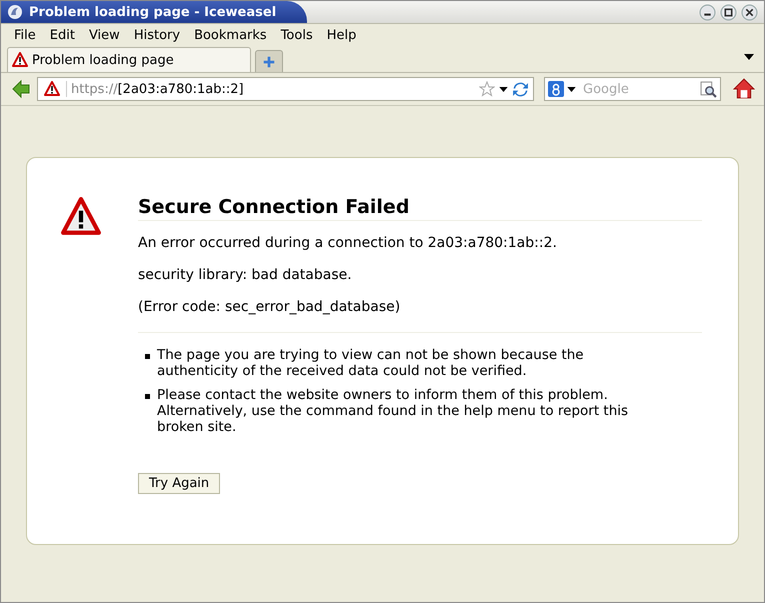 The width and height of the screenshot is (765, 603). What do you see at coordinates (632, 89) in the screenshot?
I see `search-bar: Google` at bounding box center [632, 89].